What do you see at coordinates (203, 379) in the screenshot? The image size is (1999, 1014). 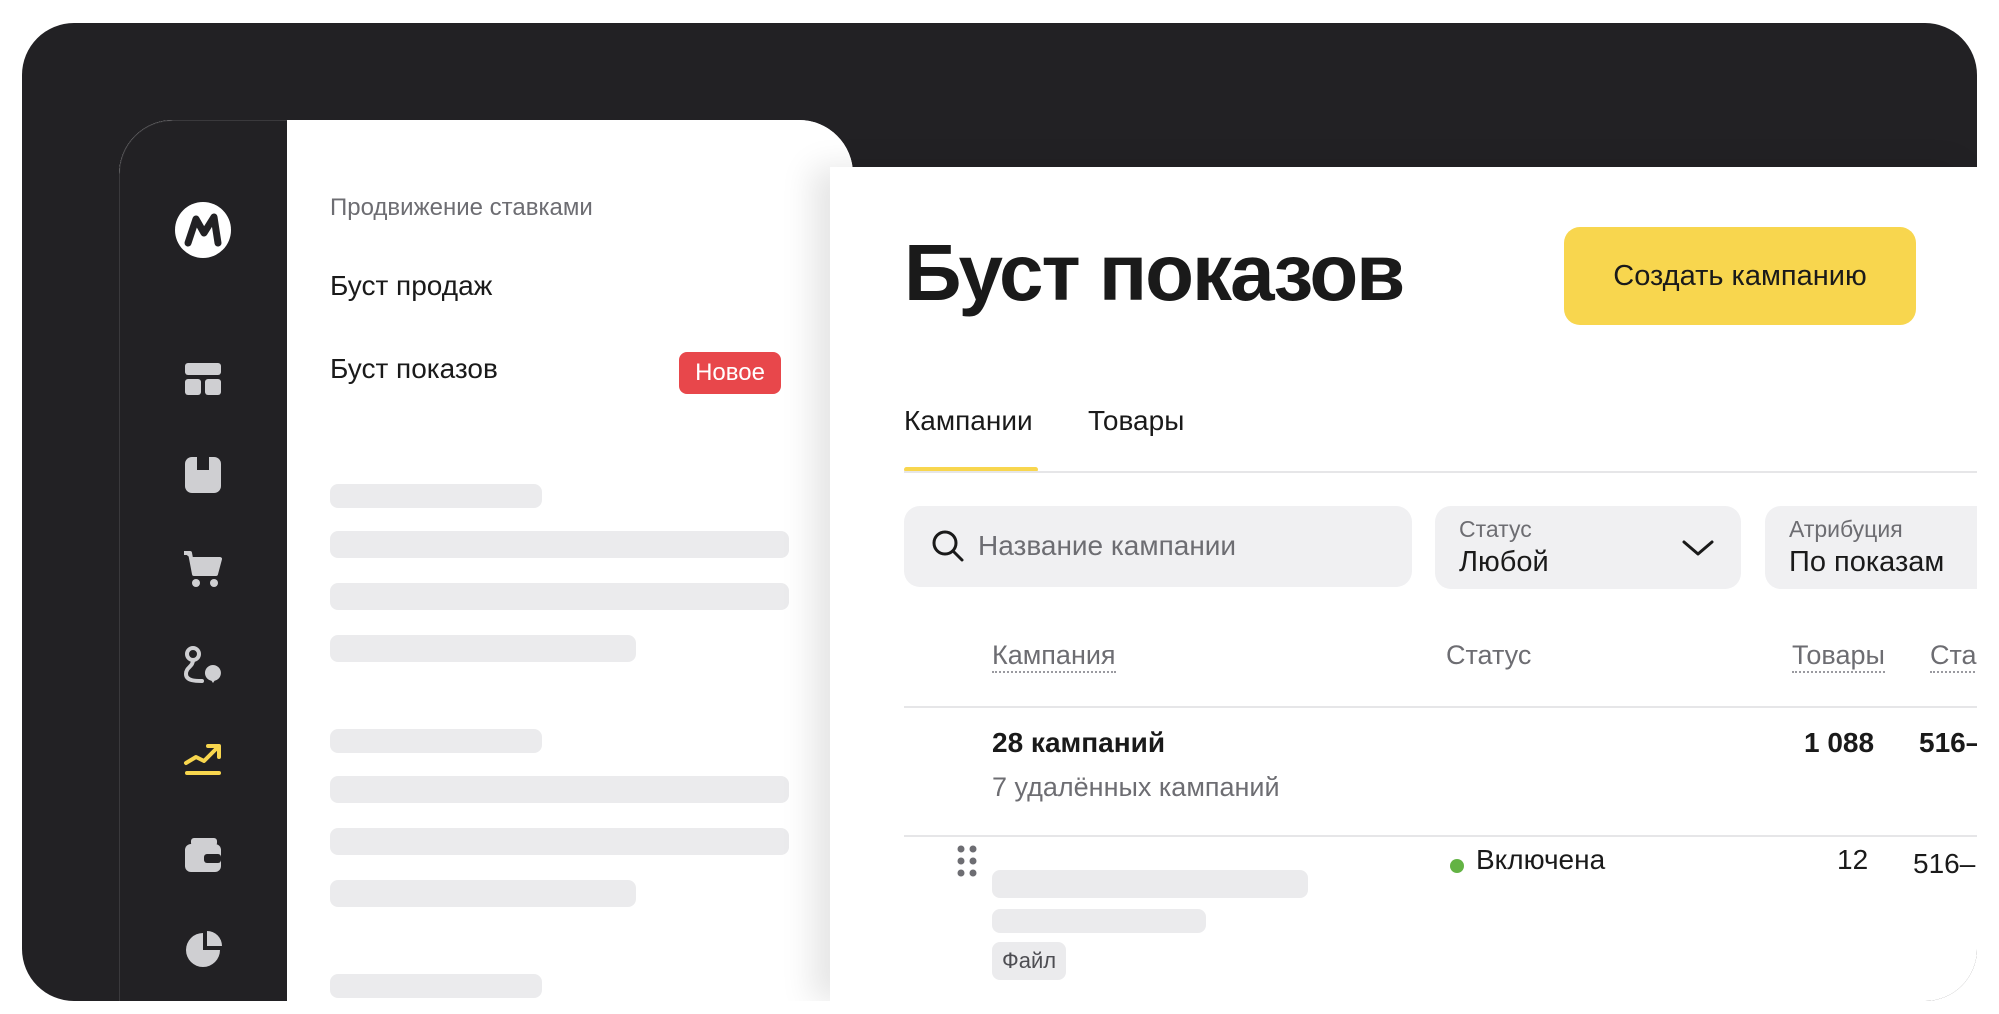 I see `dashboard-icon` at bounding box center [203, 379].